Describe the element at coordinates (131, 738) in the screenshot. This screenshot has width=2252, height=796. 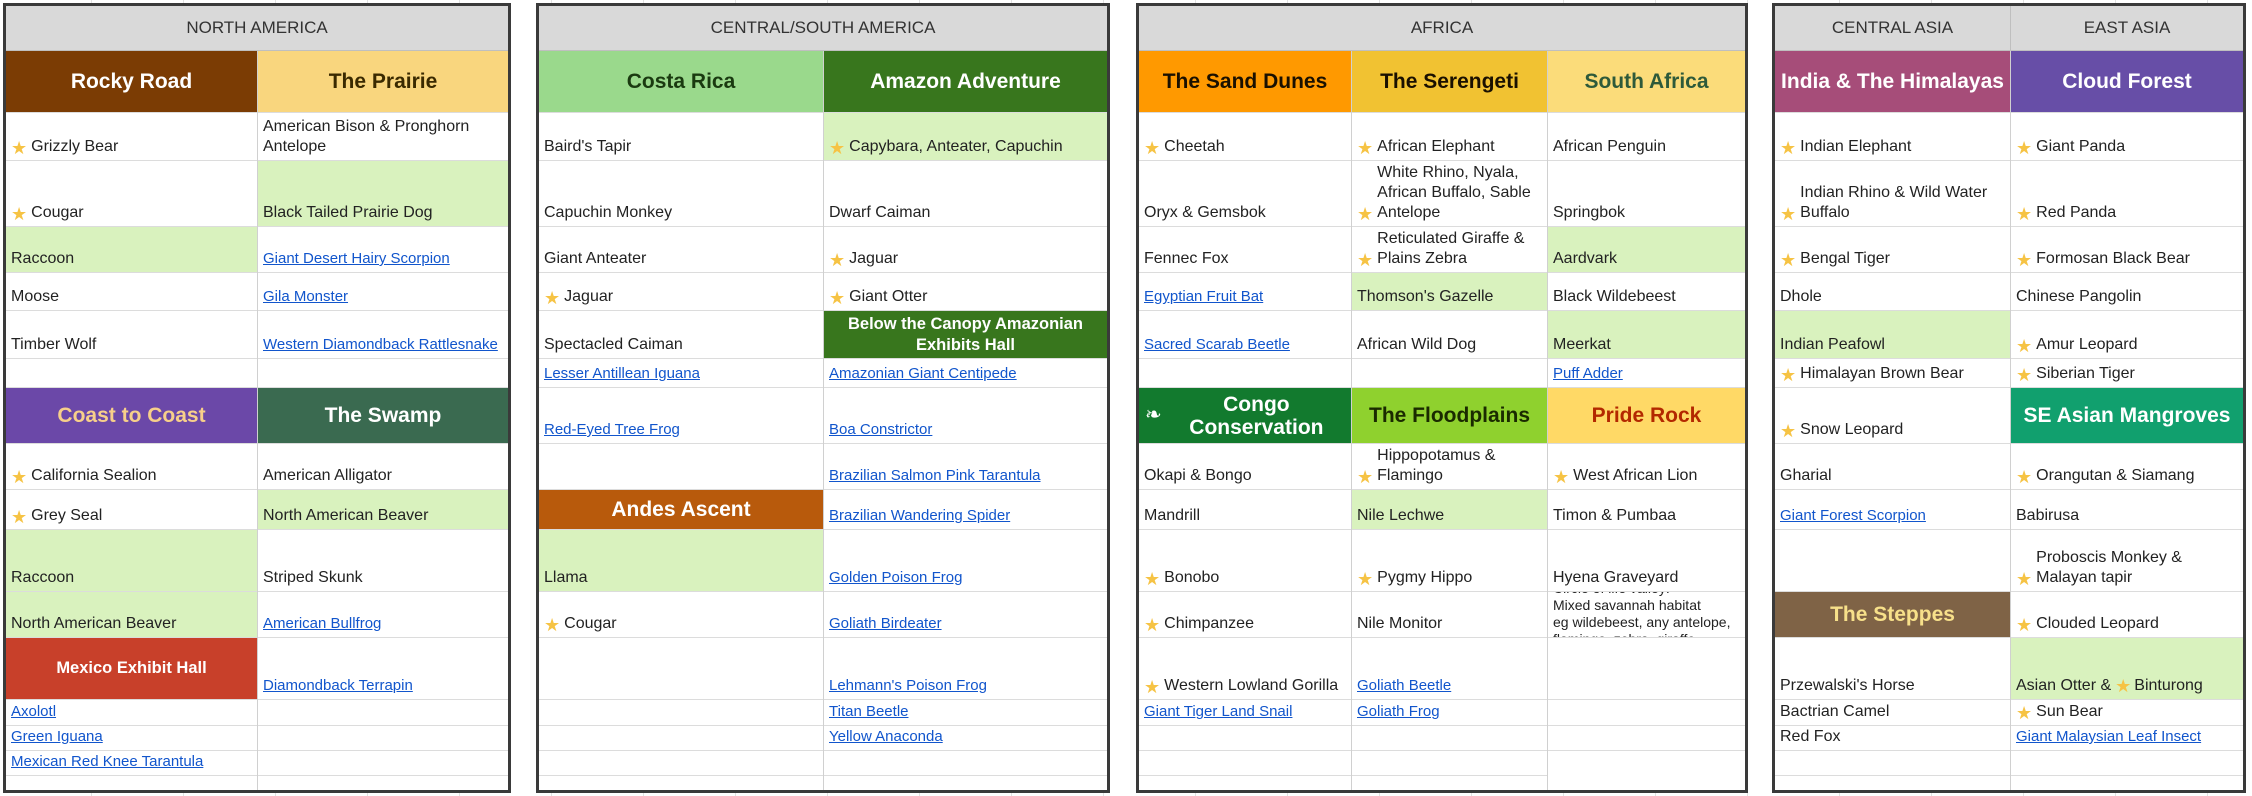
I see `animal-cell: Green Iguana` at that location.